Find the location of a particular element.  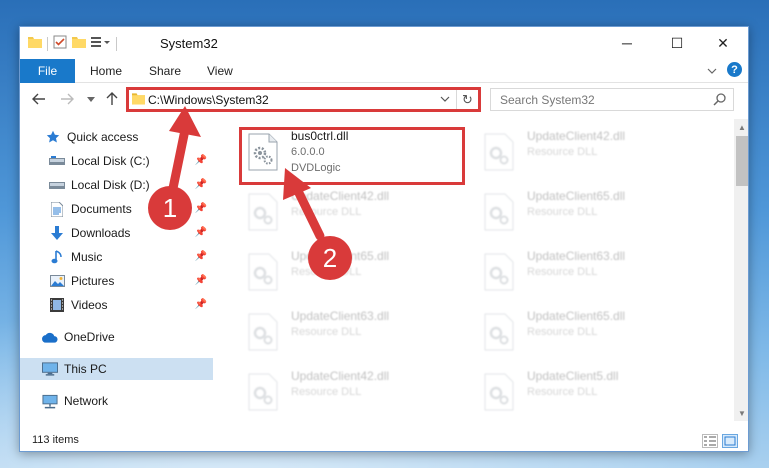

sidebar-item-quick-access: Quick access is located at coordinates (116, 137).